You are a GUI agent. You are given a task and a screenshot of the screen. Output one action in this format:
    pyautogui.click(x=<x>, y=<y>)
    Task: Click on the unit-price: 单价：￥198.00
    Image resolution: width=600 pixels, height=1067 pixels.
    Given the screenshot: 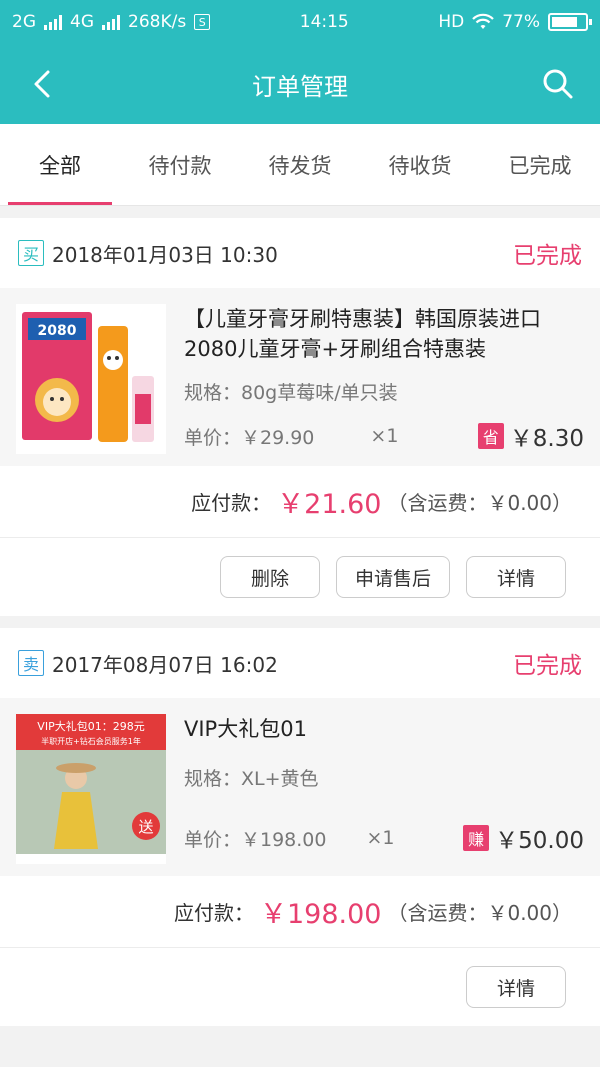 What is the action you would take?
    pyautogui.click(x=255, y=839)
    